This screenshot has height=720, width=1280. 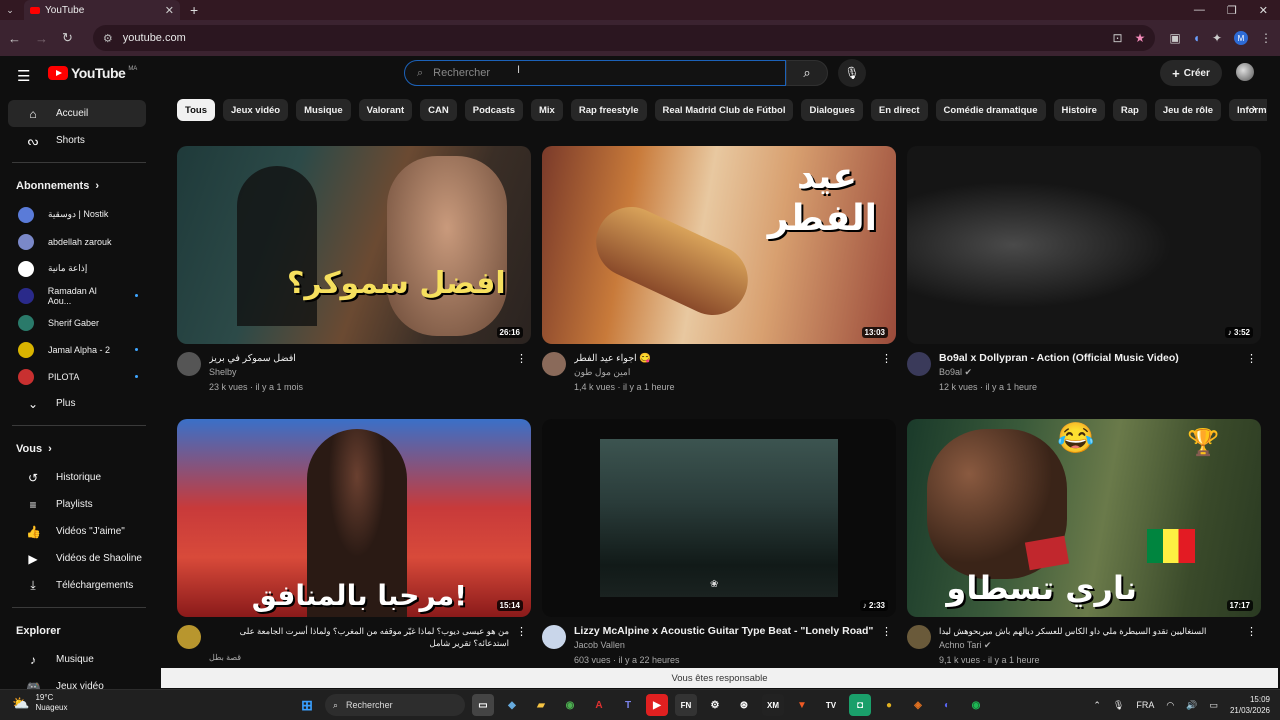 What do you see at coordinates (608, 110) in the screenshot?
I see `chip-filter: Rap freestyle` at bounding box center [608, 110].